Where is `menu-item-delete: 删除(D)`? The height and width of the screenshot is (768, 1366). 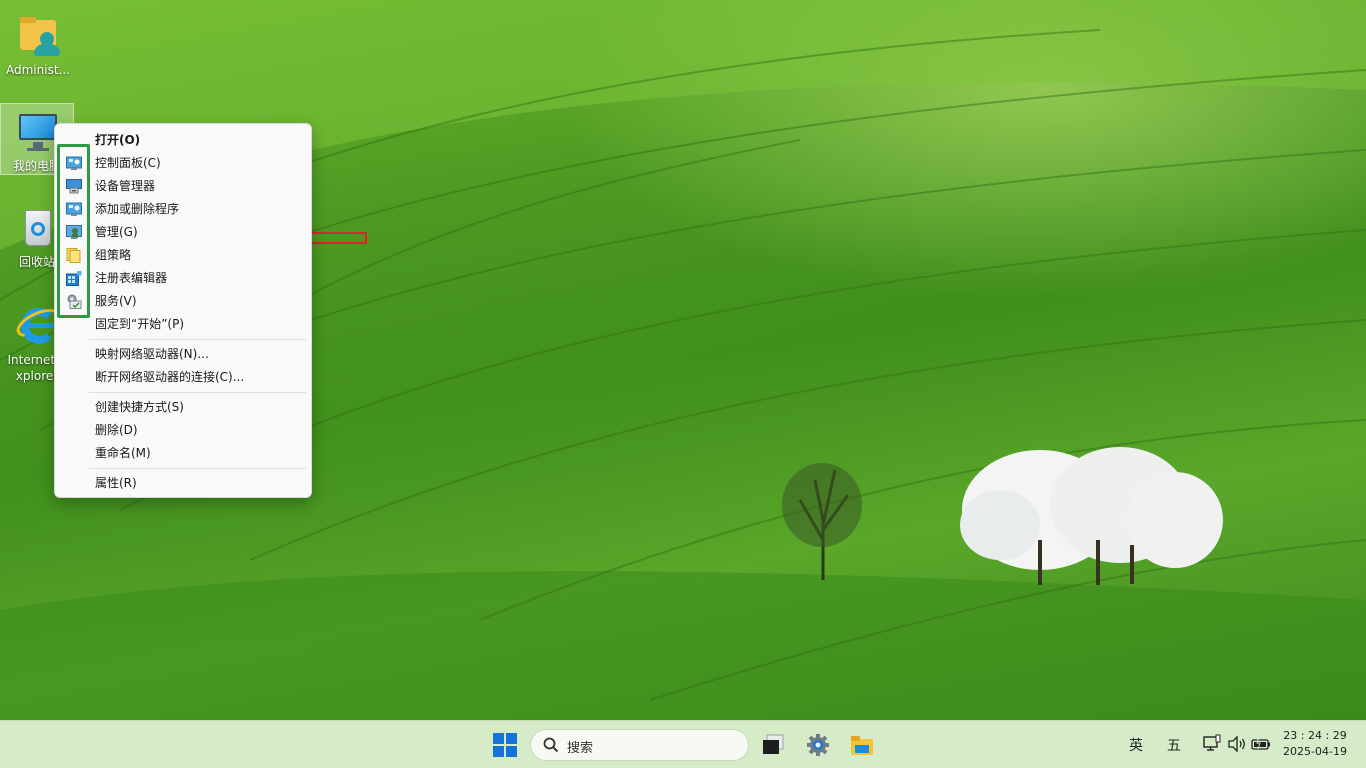 menu-item-delete: 删除(D) is located at coordinates (183, 430).